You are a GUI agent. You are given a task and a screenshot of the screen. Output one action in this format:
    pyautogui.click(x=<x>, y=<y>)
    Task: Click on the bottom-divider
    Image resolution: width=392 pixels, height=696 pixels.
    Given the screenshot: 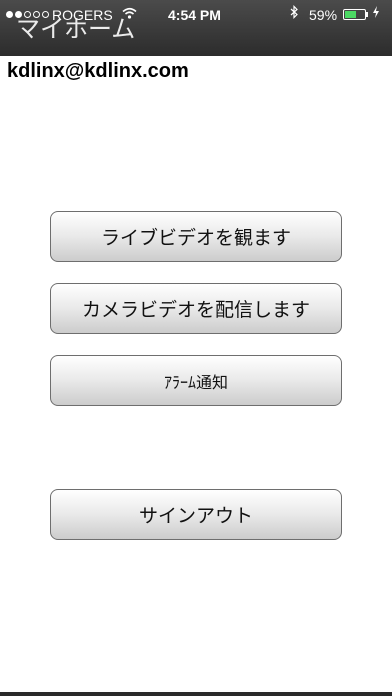 What is the action you would take?
    pyautogui.click(x=196, y=694)
    